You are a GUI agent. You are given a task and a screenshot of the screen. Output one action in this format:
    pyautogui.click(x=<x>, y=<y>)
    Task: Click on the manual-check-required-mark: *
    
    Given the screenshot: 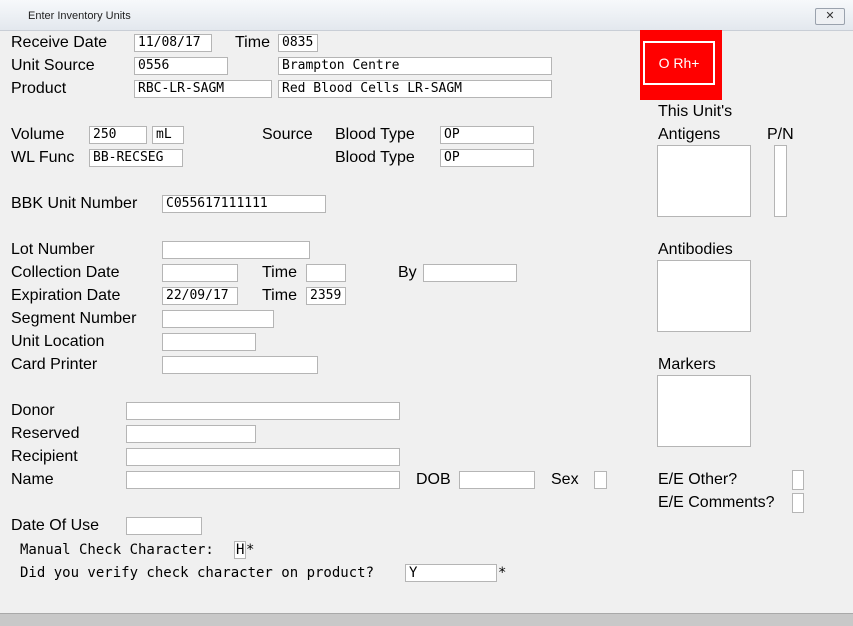 What is the action you would take?
    pyautogui.click(x=250, y=550)
    